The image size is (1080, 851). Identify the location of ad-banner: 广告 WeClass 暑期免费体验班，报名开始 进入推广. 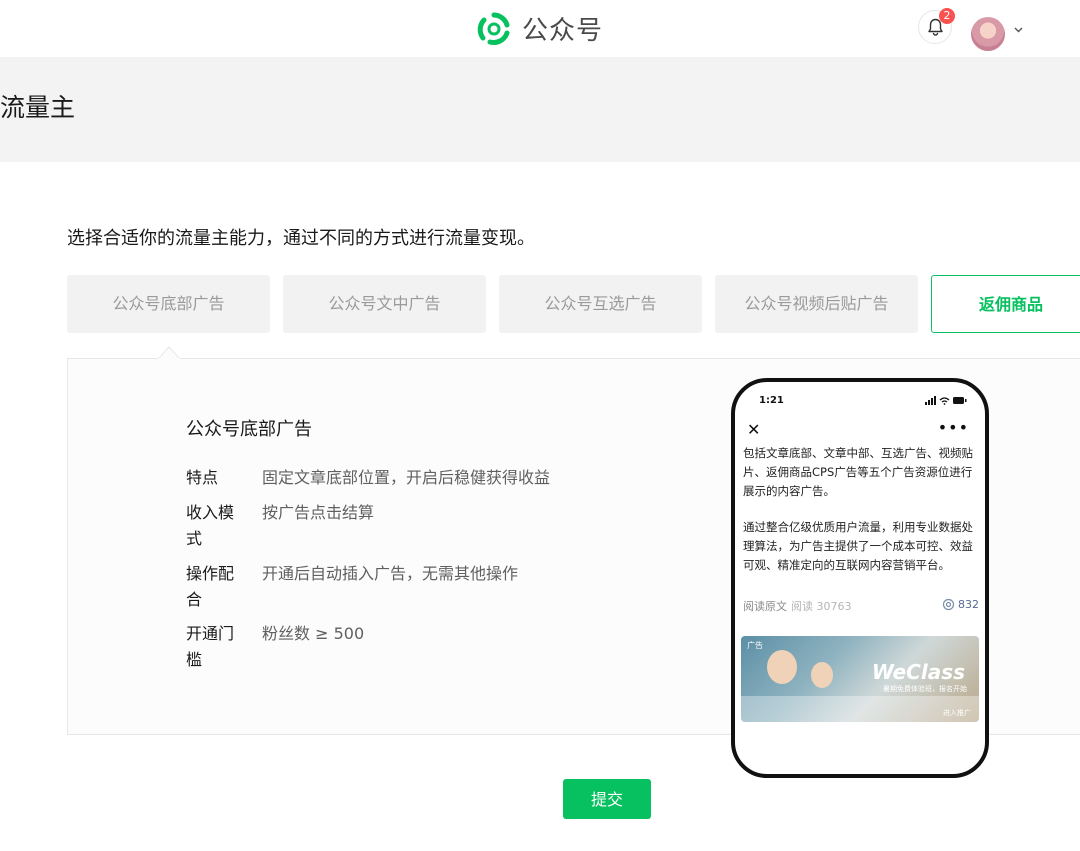
(860, 679).